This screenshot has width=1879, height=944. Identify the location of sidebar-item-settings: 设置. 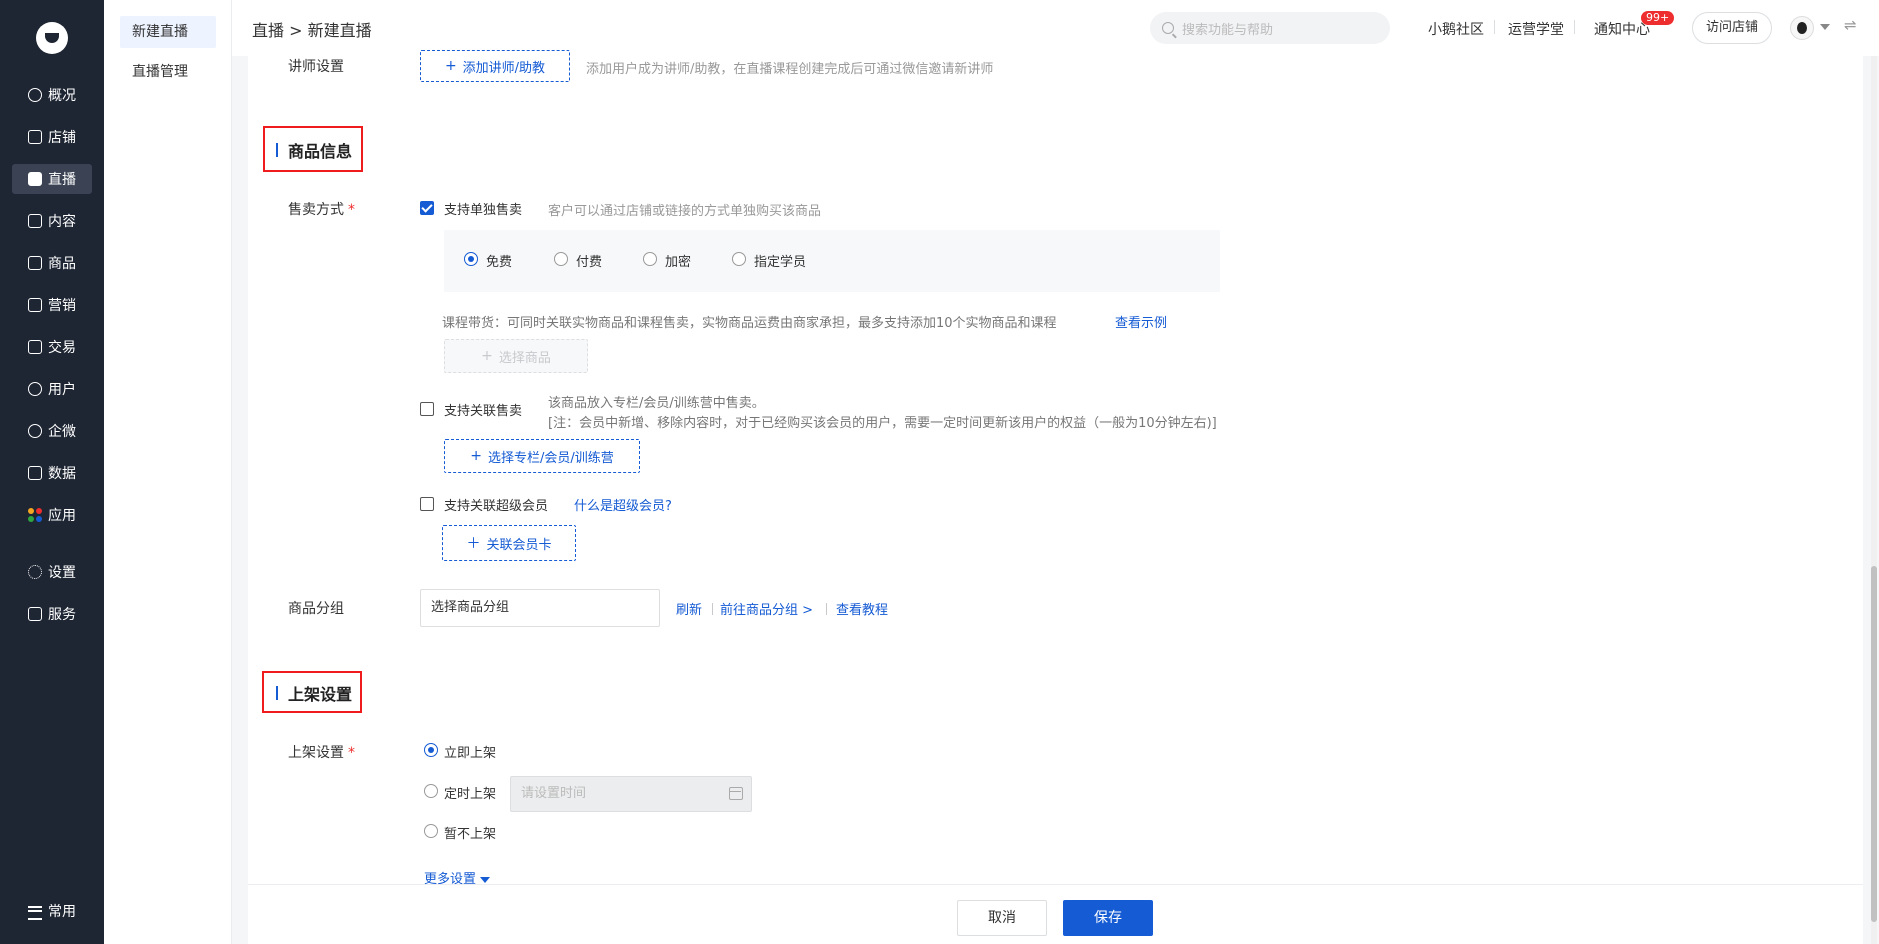
(52, 572).